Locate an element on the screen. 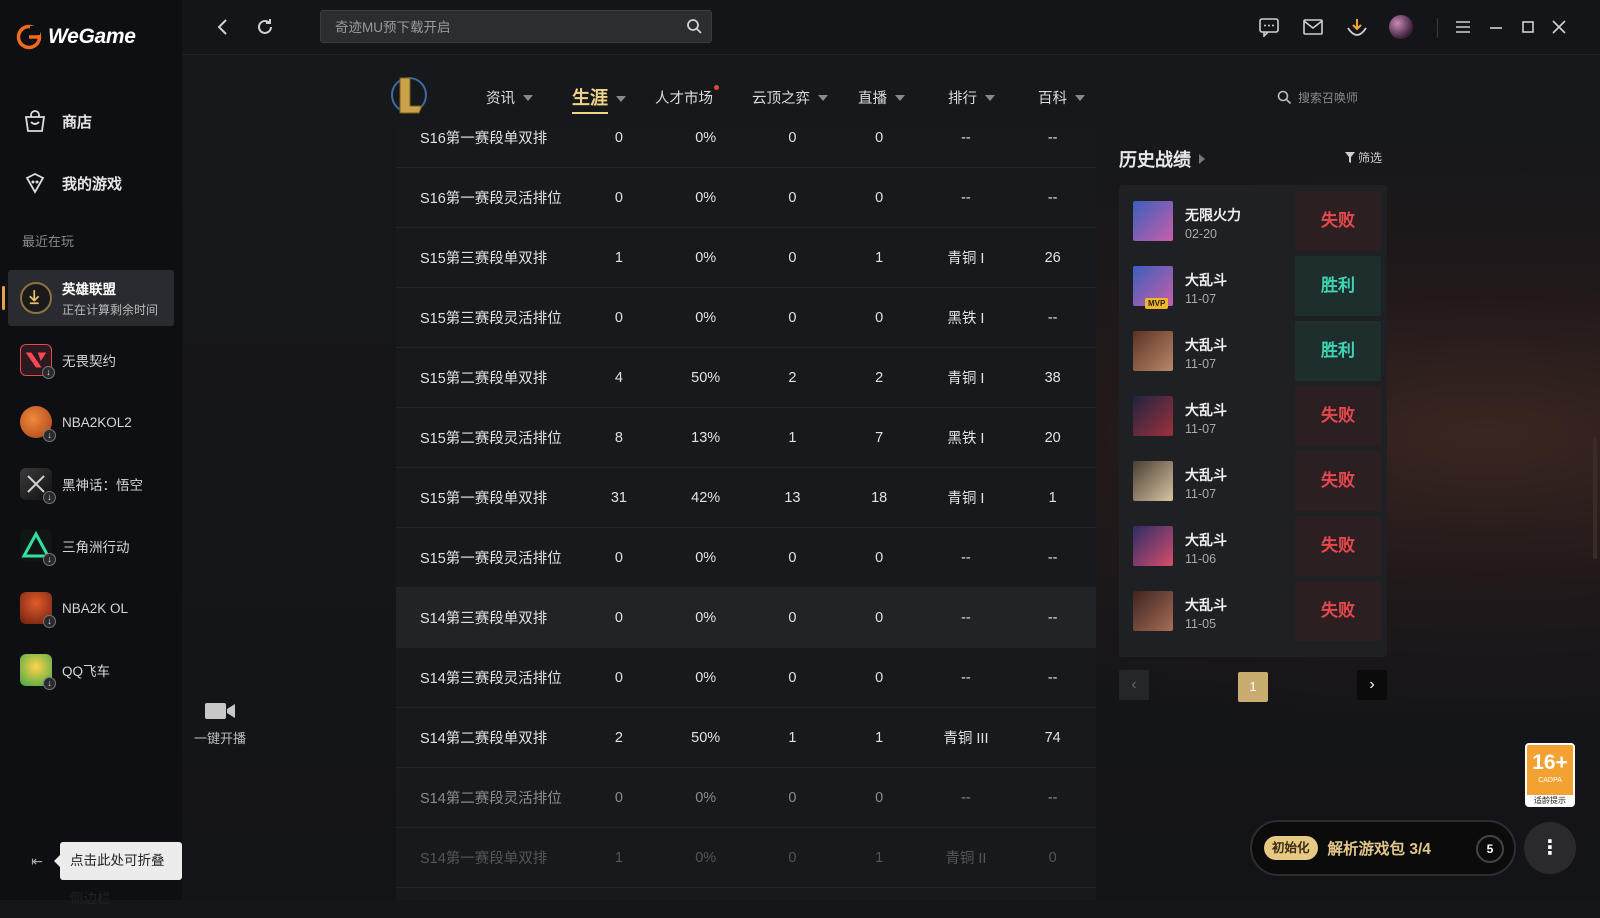  match-result: 胜利 is located at coordinates (1338, 351).